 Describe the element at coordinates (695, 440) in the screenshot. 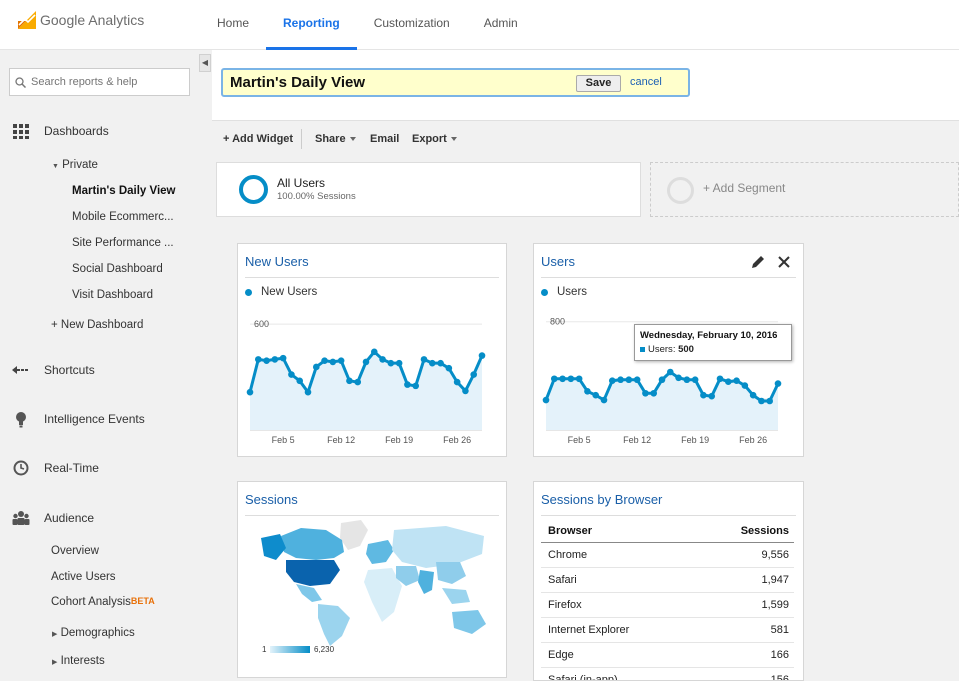

I see `x-tick-label: Feb 19` at that location.